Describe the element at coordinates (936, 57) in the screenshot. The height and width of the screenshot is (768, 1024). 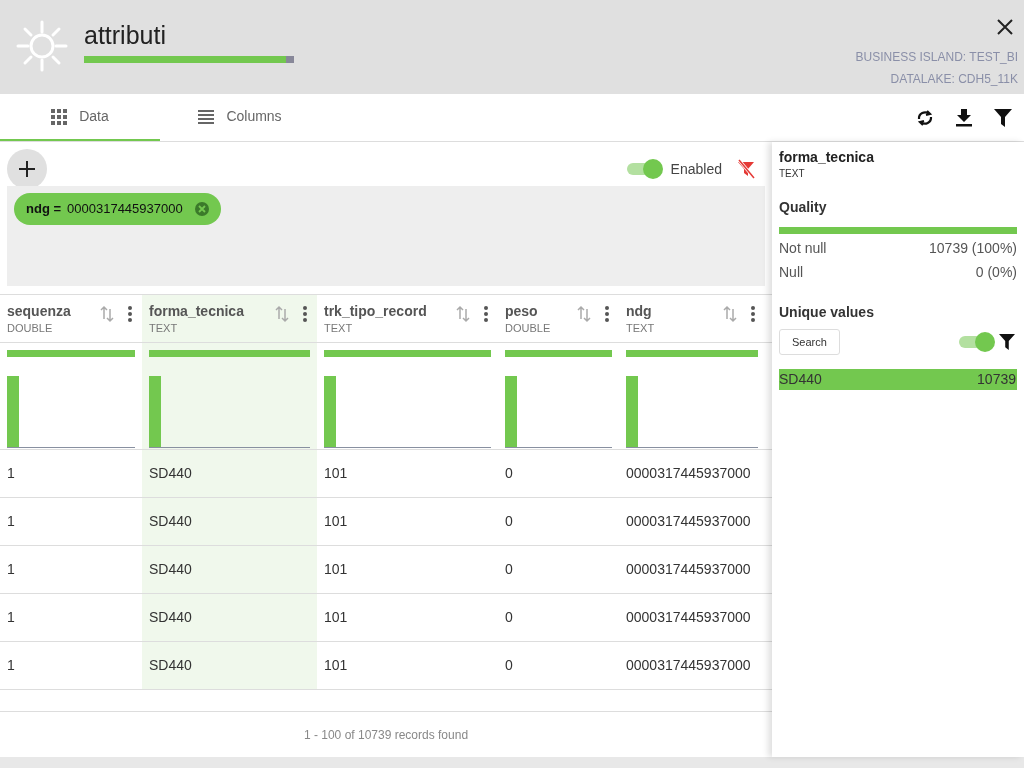
I see `business-island-label: BUSINESS ISLAND: TEST_BI` at that location.